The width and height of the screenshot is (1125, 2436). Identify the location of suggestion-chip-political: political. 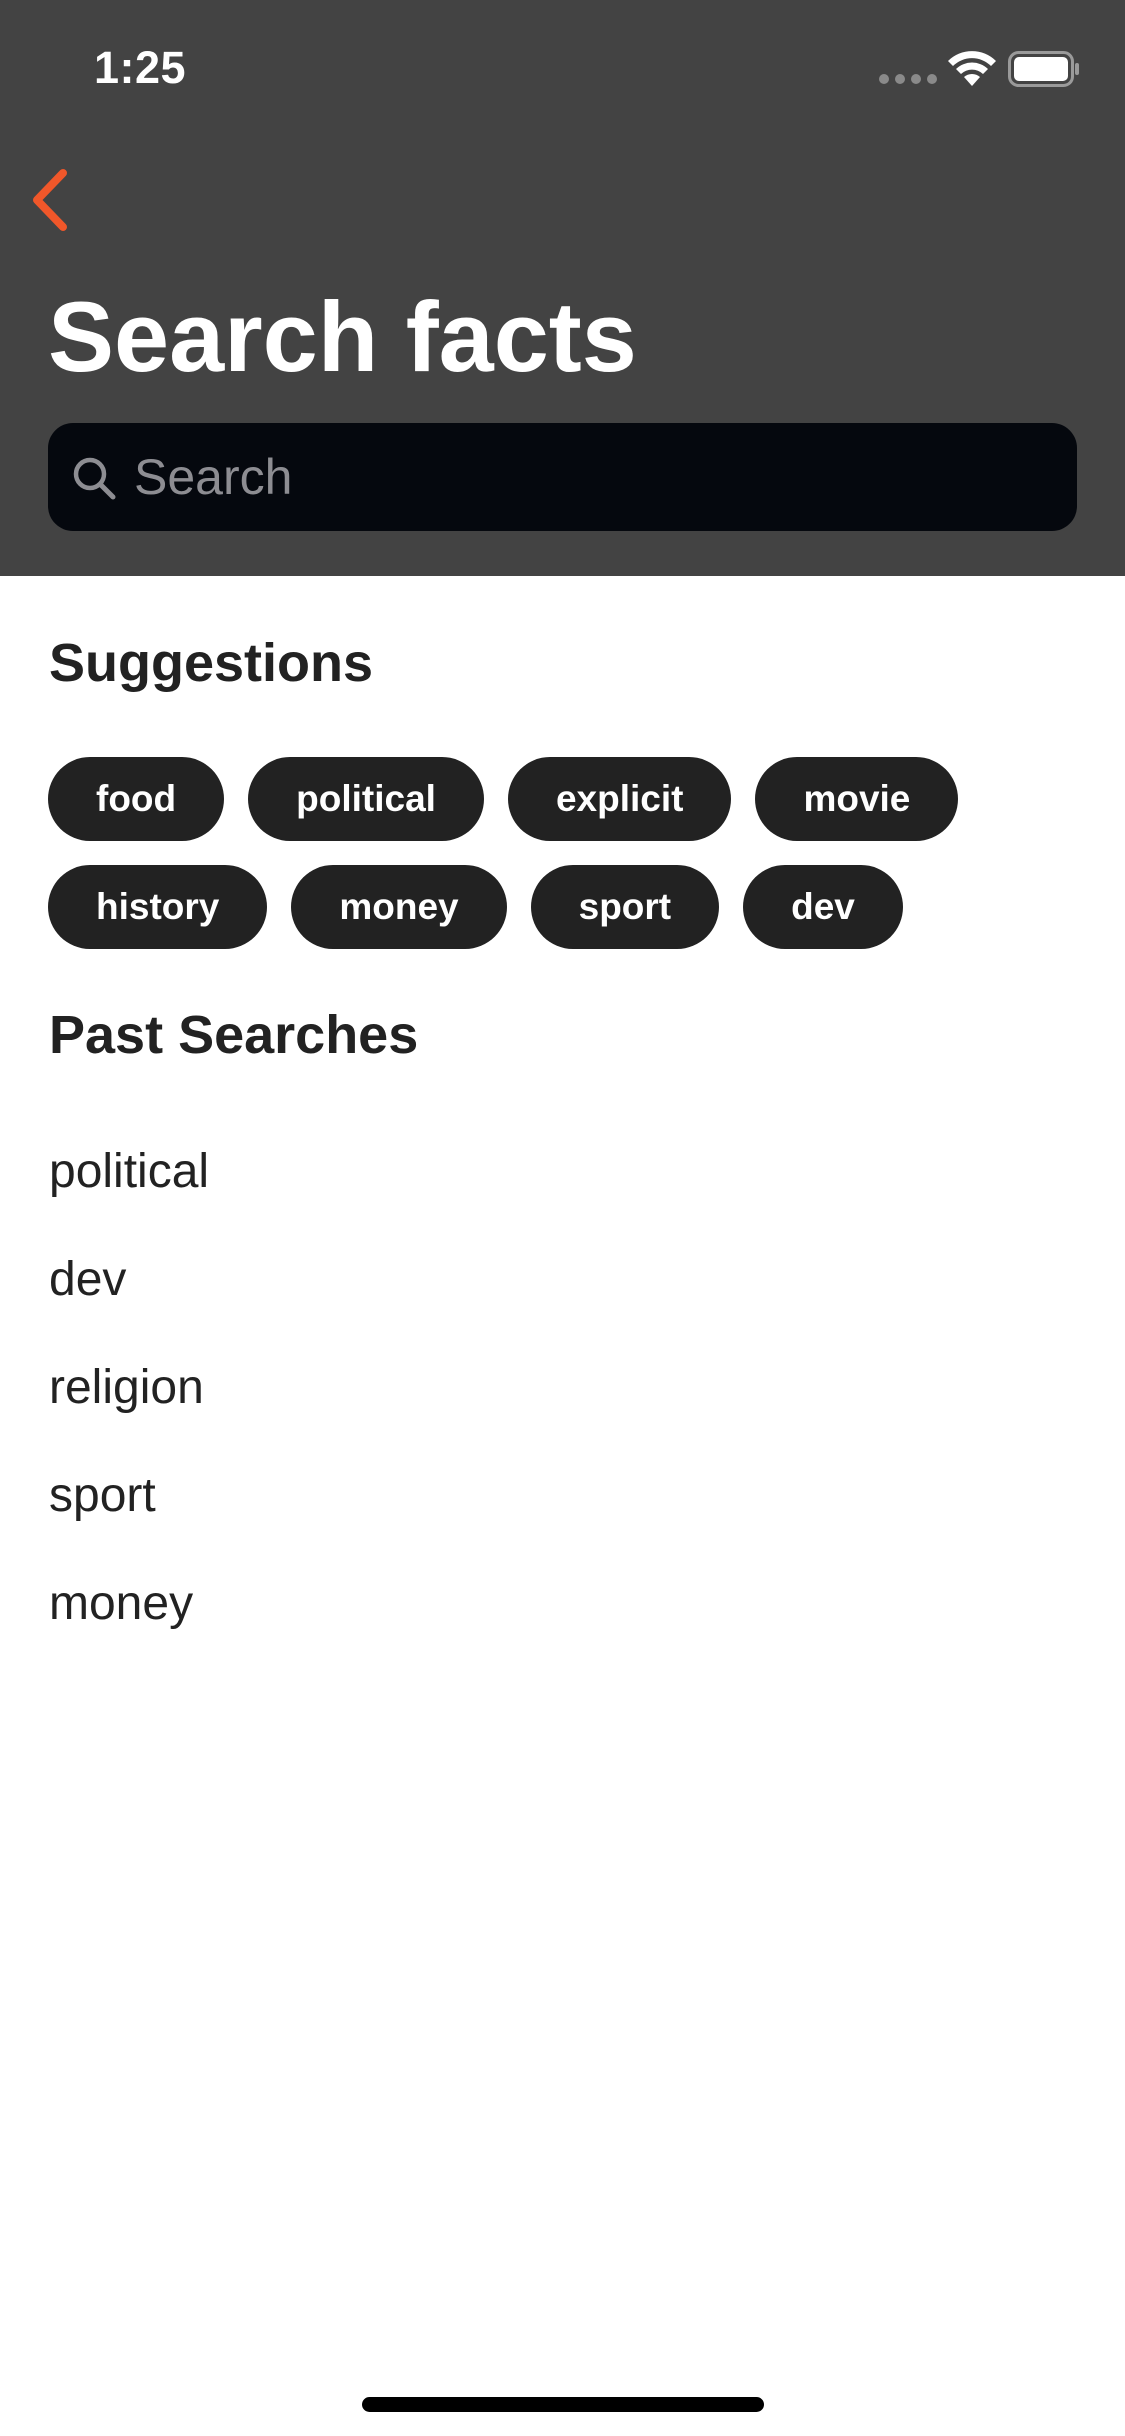
(366, 799).